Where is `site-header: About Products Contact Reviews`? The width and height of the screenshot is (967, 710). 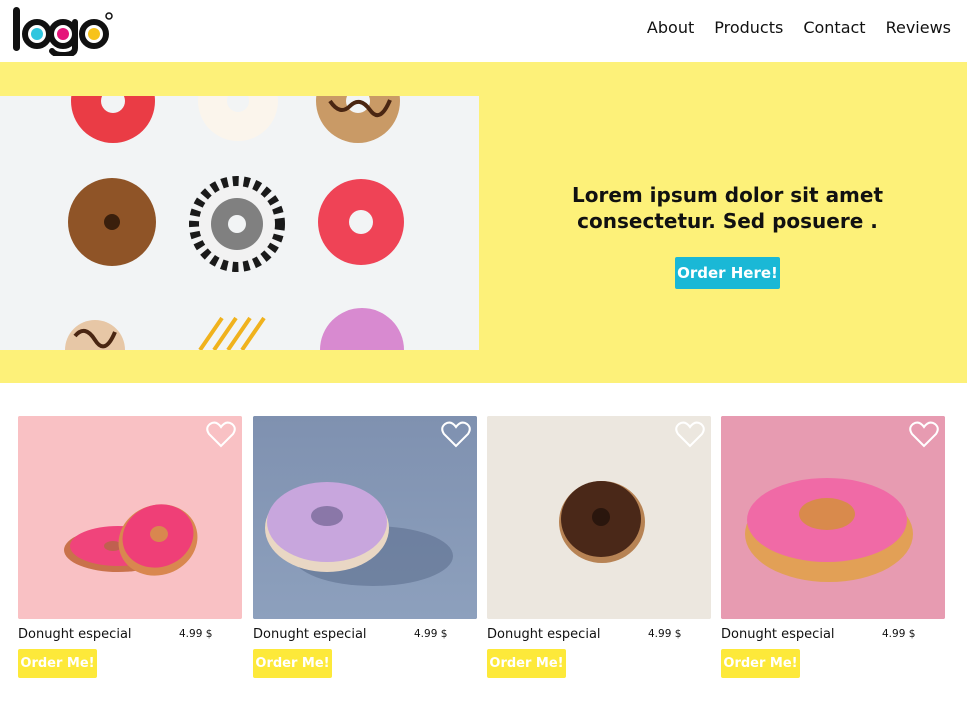 site-header: About Products Contact Reviews is located at coordinates (483, 31).